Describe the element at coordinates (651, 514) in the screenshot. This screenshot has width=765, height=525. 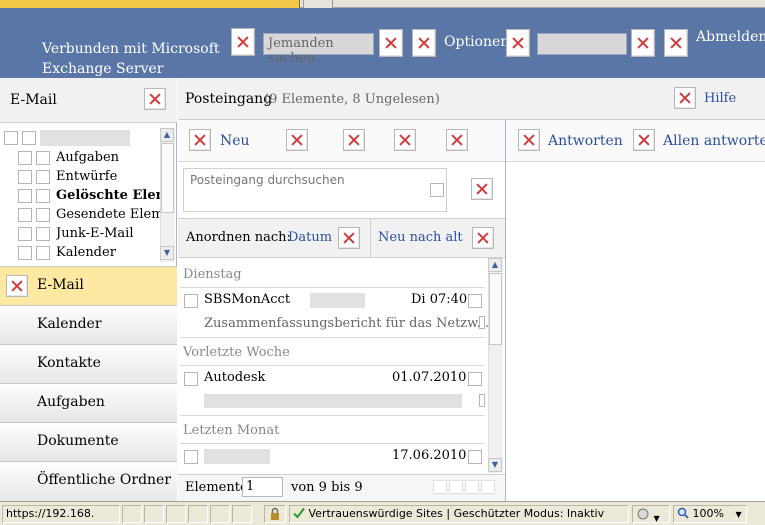
I see `protected-mode-icon: ▼` at that location.